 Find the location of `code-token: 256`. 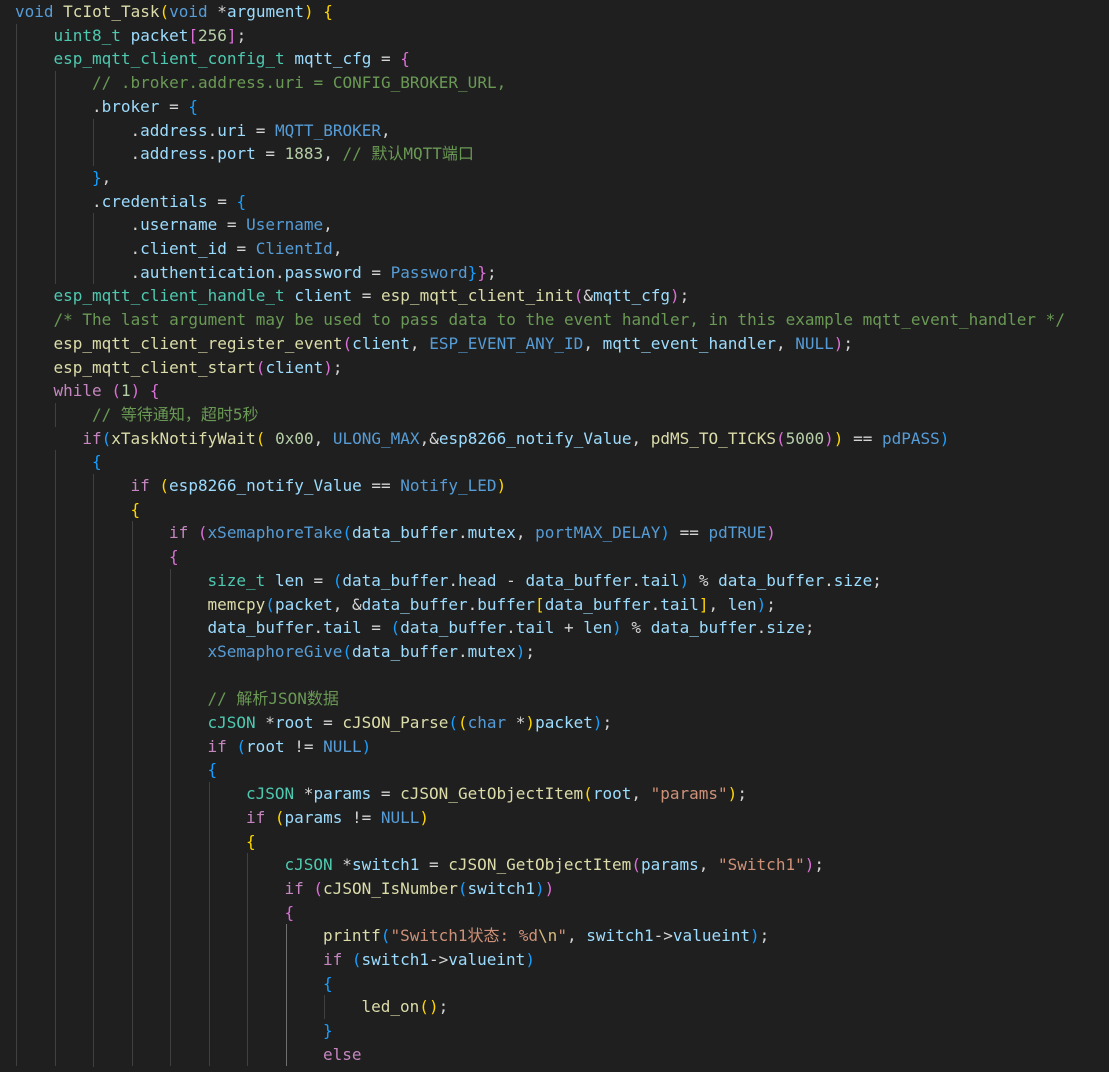

code-token: 256 is located at coordinates (212, 35).